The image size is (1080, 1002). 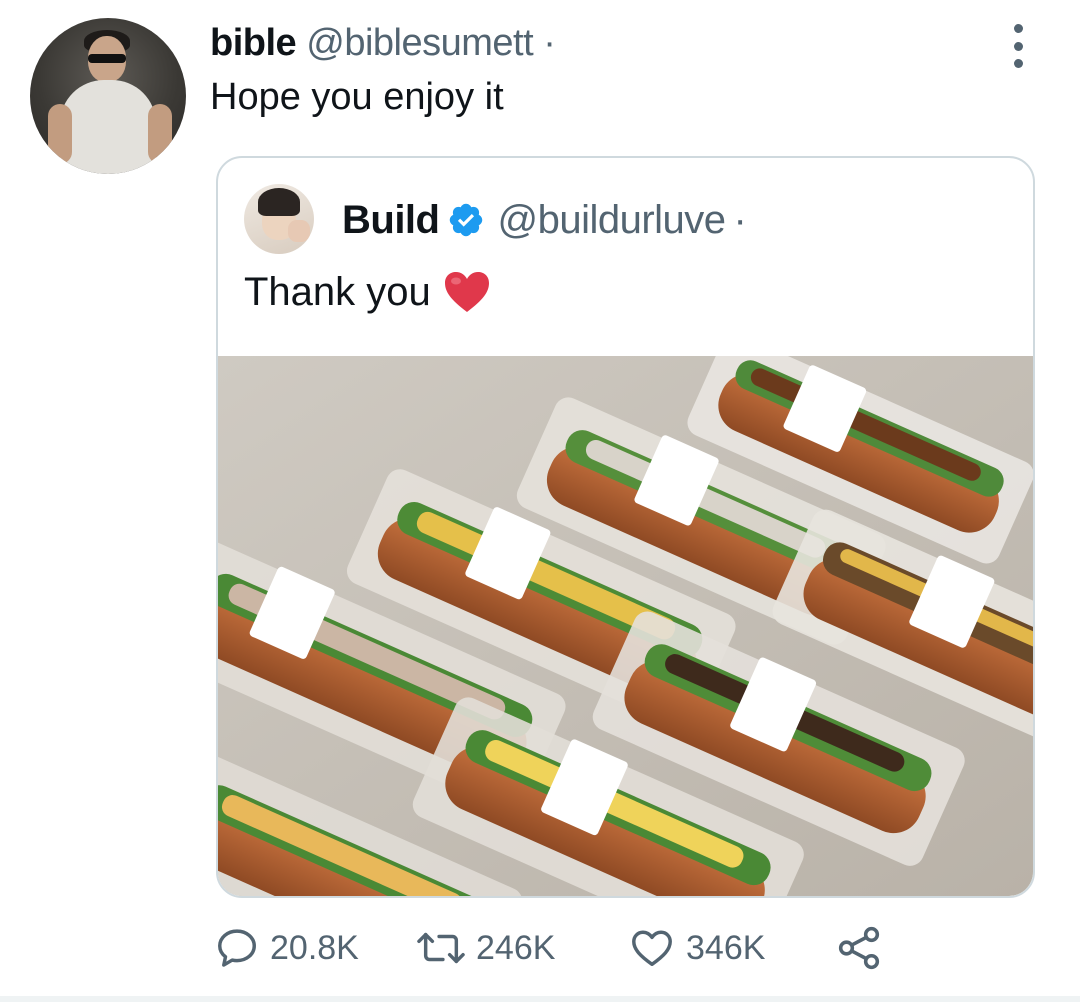 I want to click on quoted-author-handle: @buildurluve, so click(x=611, y=220).